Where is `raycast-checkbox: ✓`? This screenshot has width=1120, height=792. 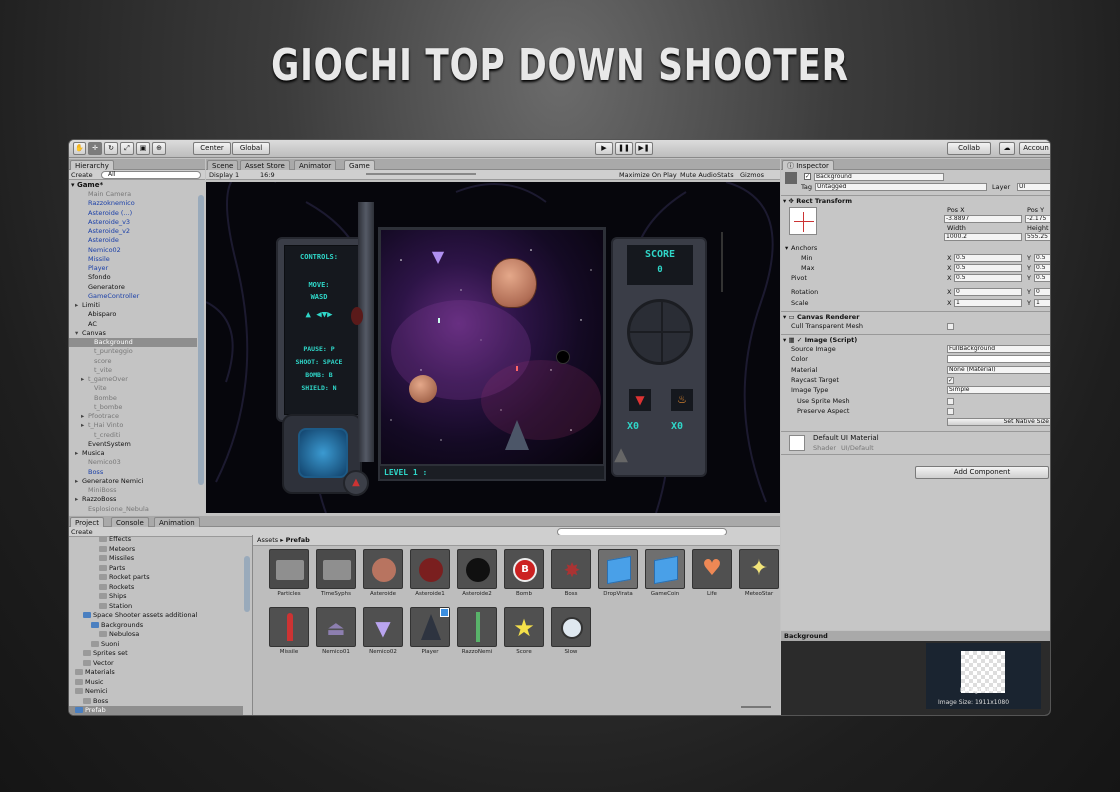 raycast-checkbox: ✓ is located at coordinates (950, 380).